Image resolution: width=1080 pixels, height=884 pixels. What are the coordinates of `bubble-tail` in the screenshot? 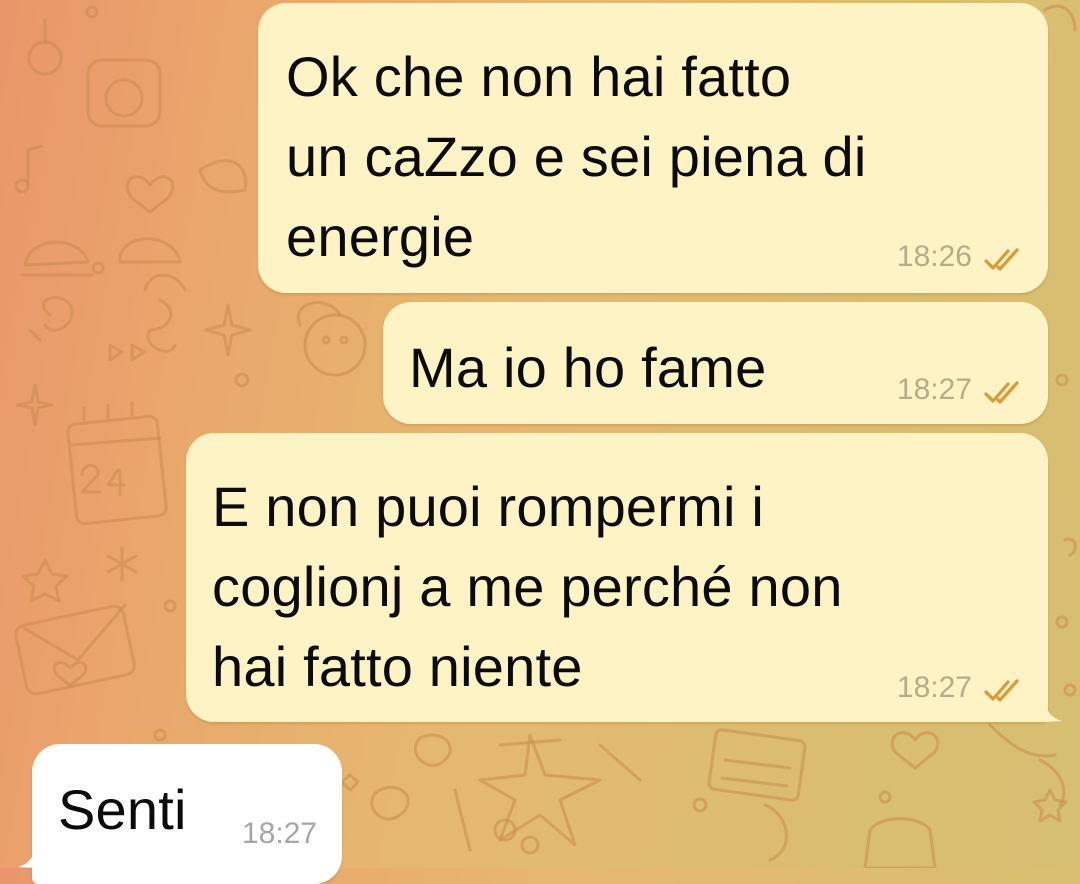 It's located at (1053, 710).